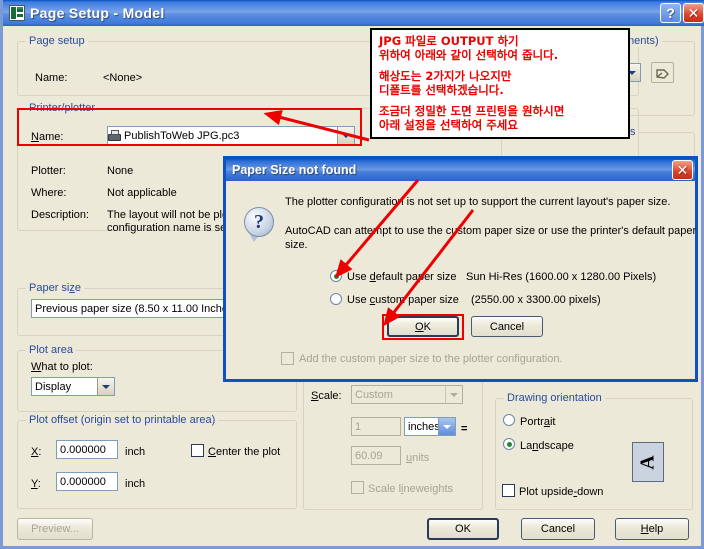 Image resolution: width=704 pixels, height=549 pixels. Describe the element at coordinates (51, 350) in the screenshot. I see `plot-area-legend: Plot area` at that location.